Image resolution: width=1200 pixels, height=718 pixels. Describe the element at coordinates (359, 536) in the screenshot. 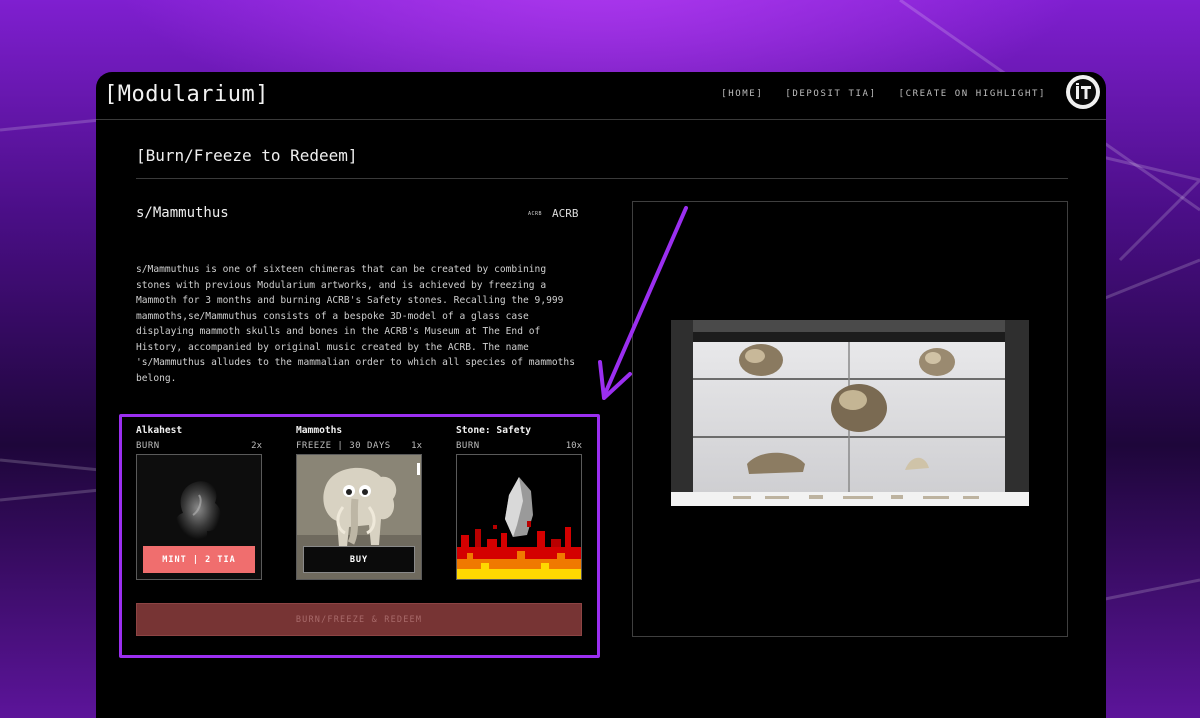

I see `requirements-highlight-frame` at that location.